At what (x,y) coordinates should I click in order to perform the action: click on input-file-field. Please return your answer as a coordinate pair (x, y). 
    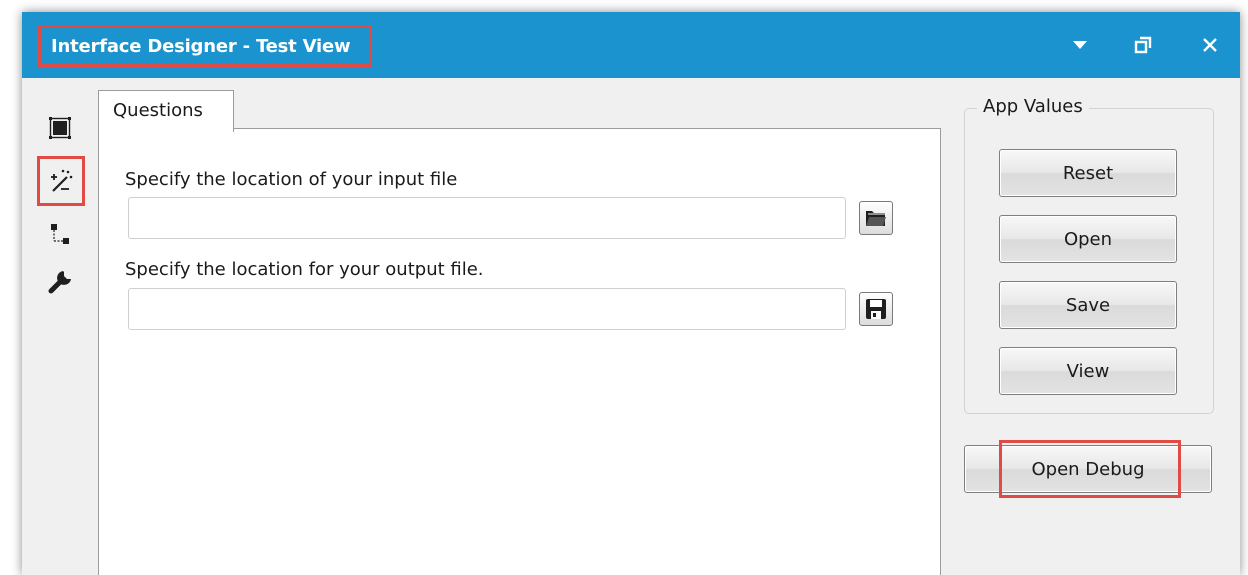
    Looking at the image, I should click on (487, 218).